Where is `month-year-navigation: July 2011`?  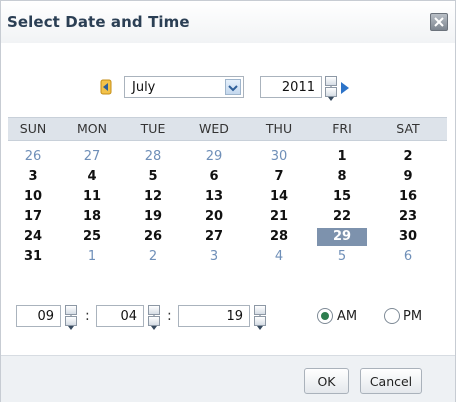
month-year-navigation: July 2011 is located at coordinates (228, 88).